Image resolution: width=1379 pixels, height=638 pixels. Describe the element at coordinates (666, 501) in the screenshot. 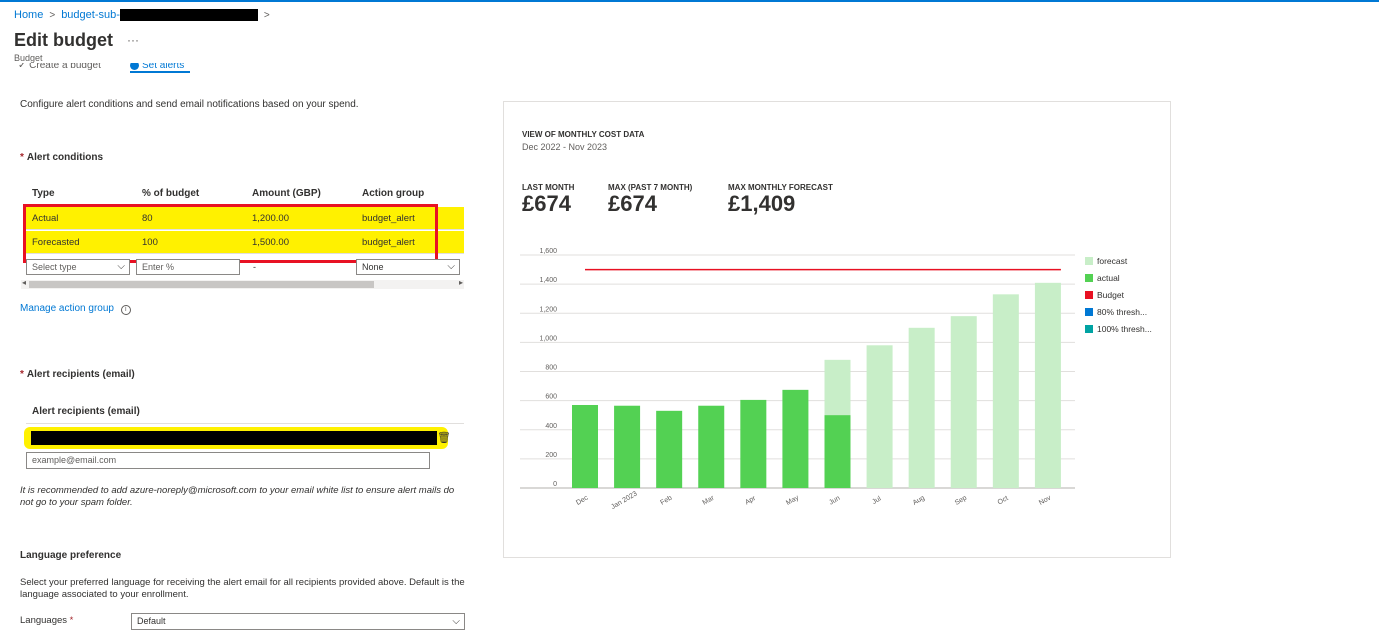

I see `x-tick-label: Feb` at that location.